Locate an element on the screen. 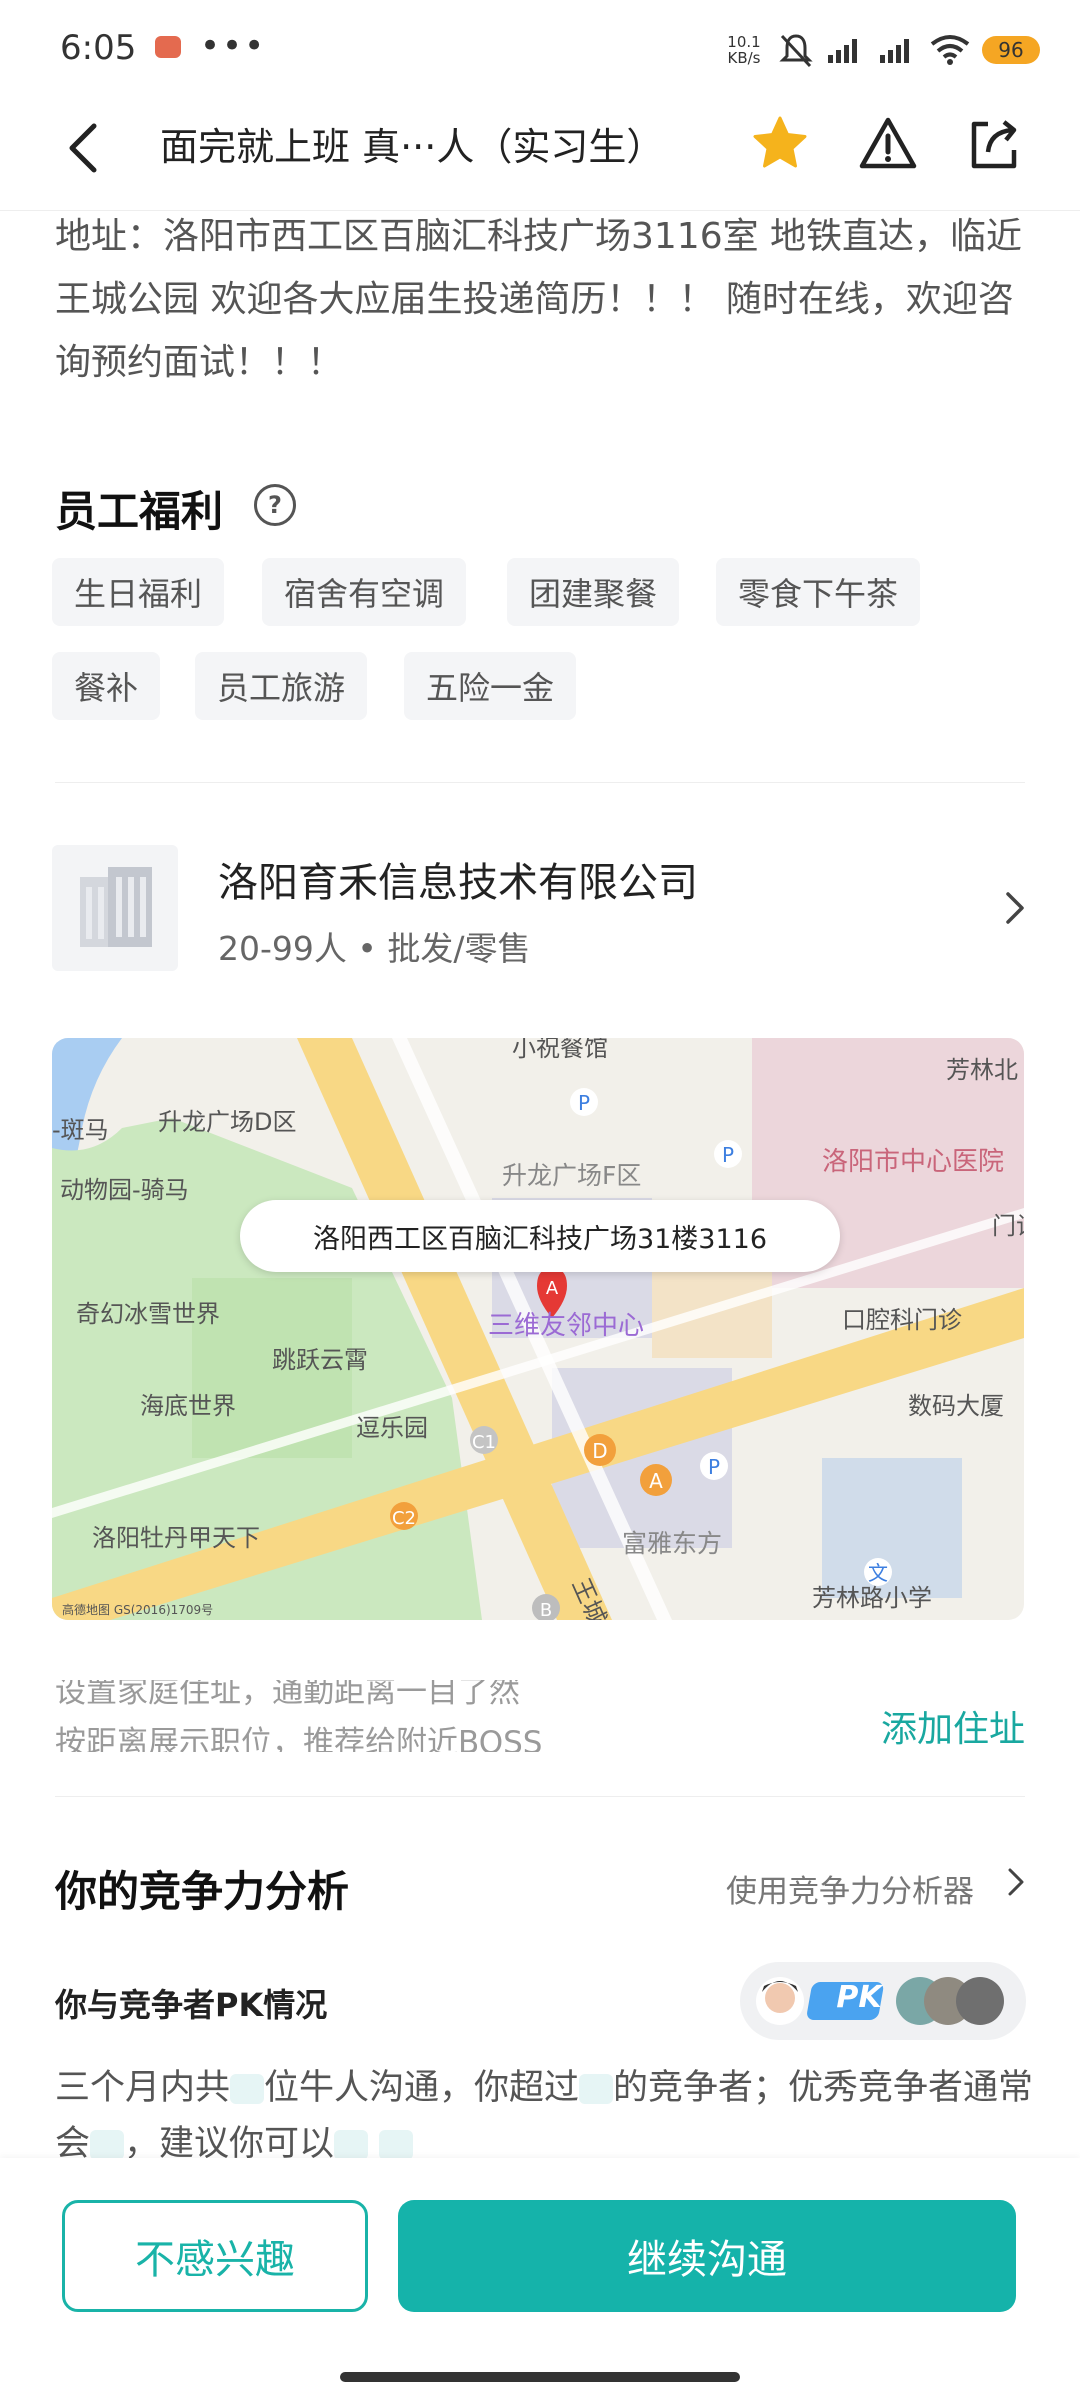 The image size is (1080, 2400). more-notifications-icon: ••• is located at coordinates (233, 46).